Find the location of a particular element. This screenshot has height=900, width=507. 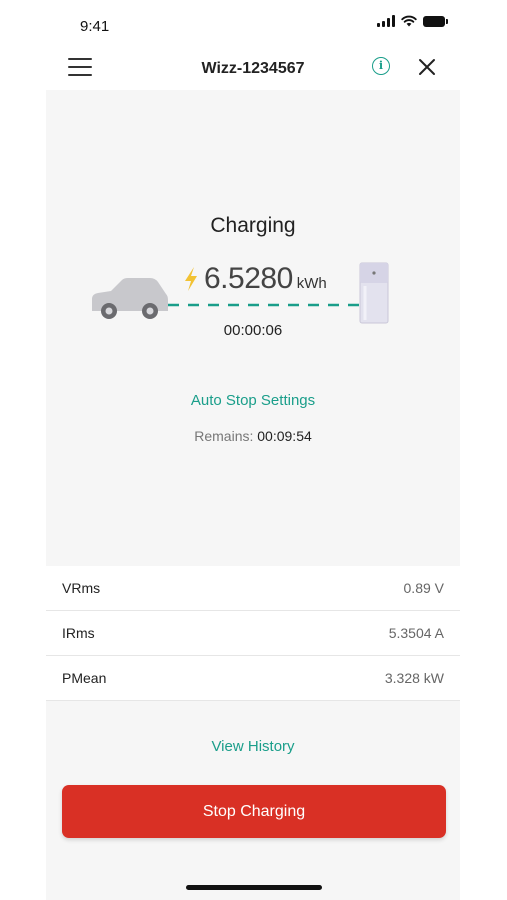

charging-cable-icon is located at coordinates (264, 305).